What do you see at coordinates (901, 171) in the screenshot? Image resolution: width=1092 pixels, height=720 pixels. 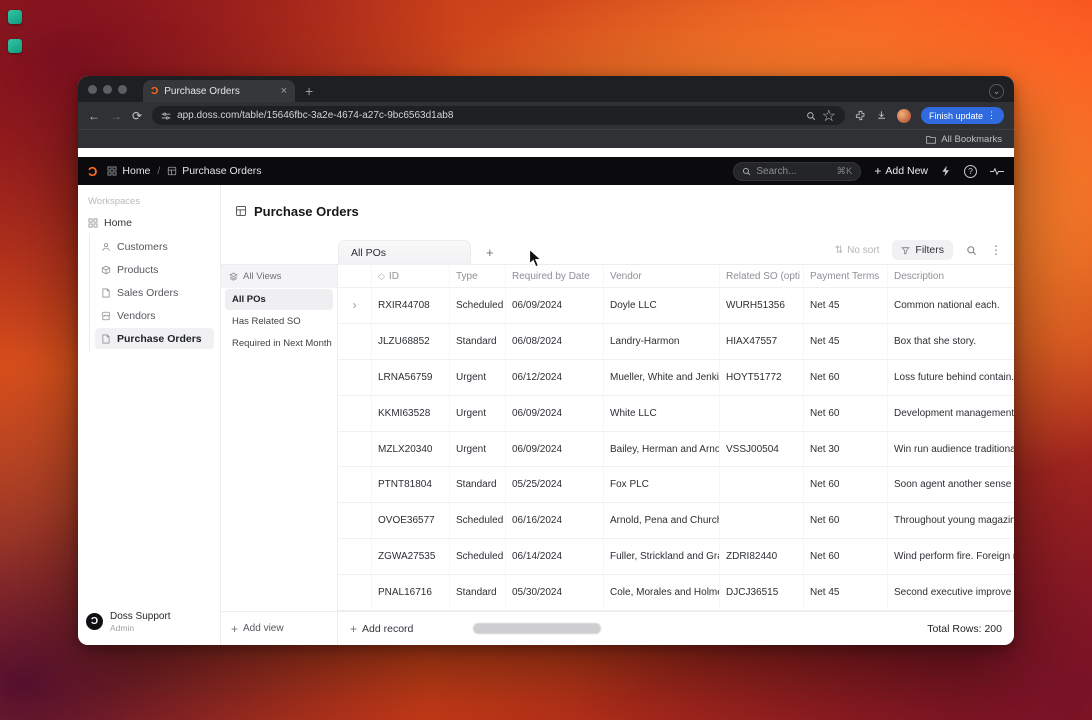 I see `add-new-button: + Add New` at bounding box center [901, 171].